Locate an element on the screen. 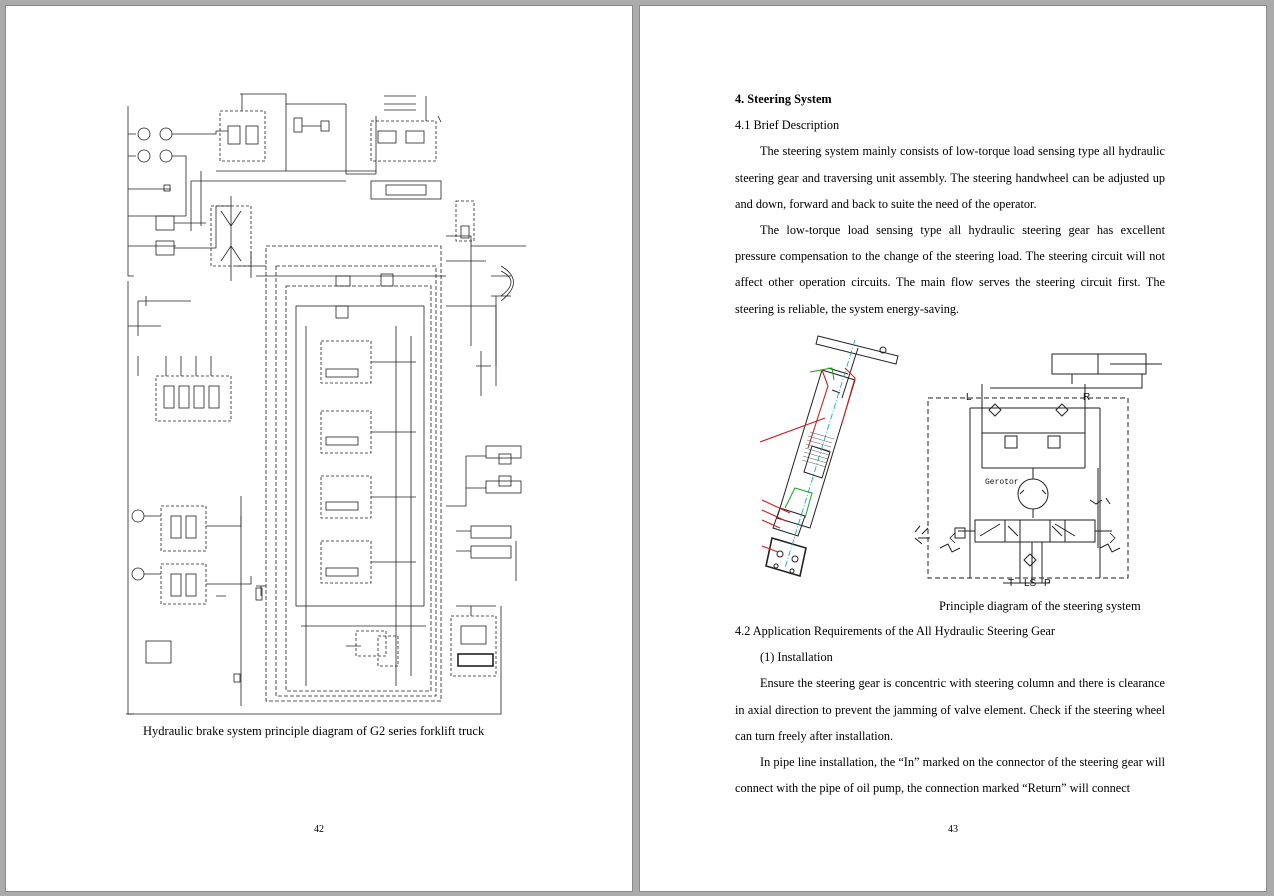  gerotor-label: Gerotor is located at coordinates (1002, 482).